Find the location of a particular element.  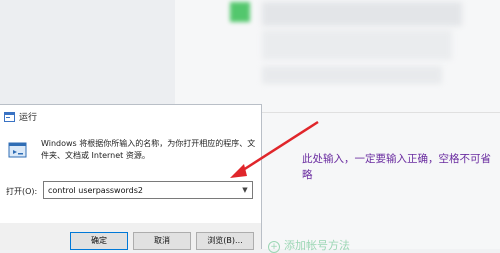

annotation-text: 此处输入，一定要输入正确，空格不可省略 is located at coordinates (396, 167).